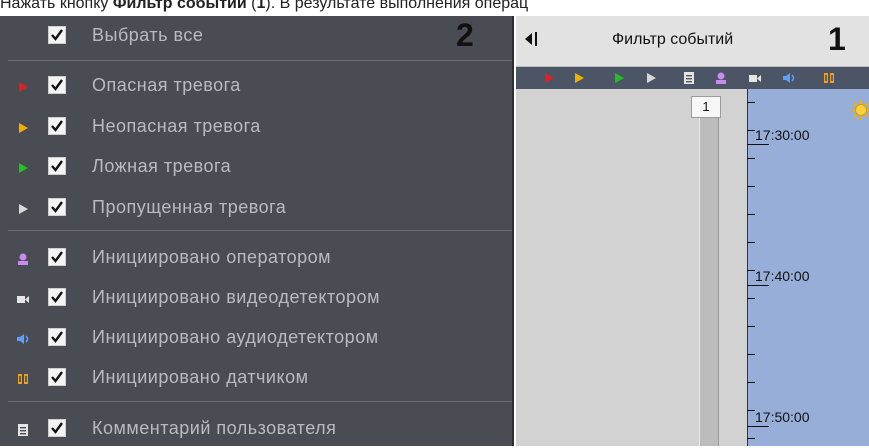 This screenshot has height=448, width=869. Describe the element at coordinates (531, 39) in the screenshot. I see `collapse-arrow-icon` at that location.